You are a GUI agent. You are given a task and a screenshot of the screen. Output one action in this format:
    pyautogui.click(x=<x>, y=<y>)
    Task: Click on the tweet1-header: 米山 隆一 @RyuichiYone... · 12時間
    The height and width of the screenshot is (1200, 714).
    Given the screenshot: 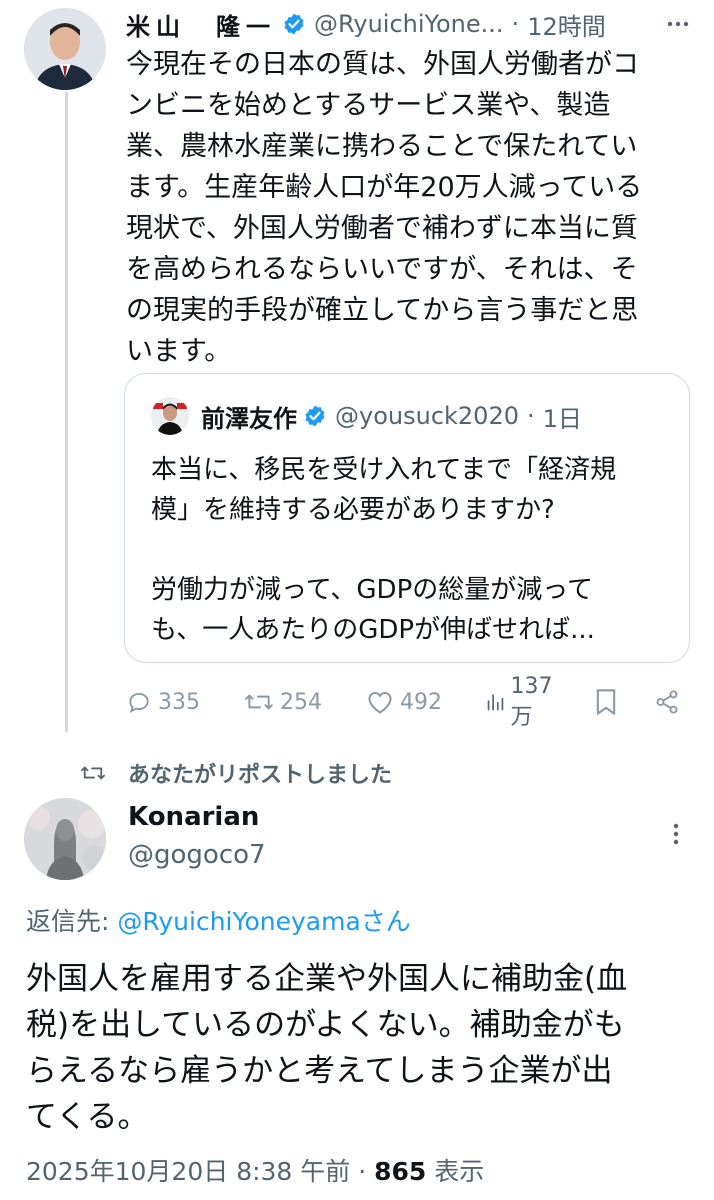 What is the action you would take?
    pyautogui.click(x=411, y=24)
    